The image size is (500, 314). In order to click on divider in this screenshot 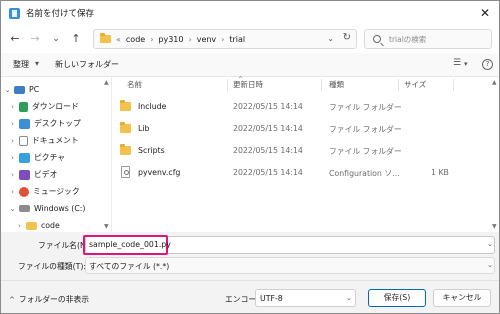, I will do `click(250, 280)`.